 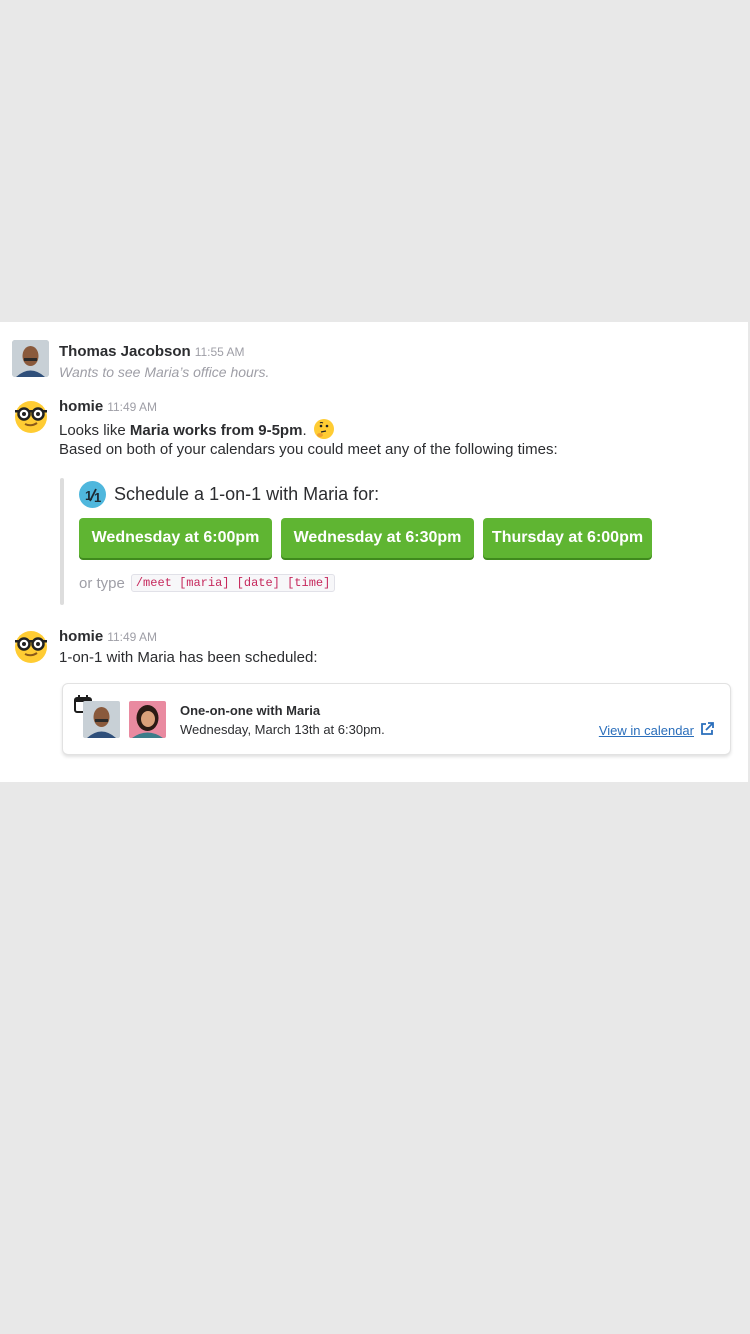 I want to click on text-suffix: ., so click(x=304, y=430).